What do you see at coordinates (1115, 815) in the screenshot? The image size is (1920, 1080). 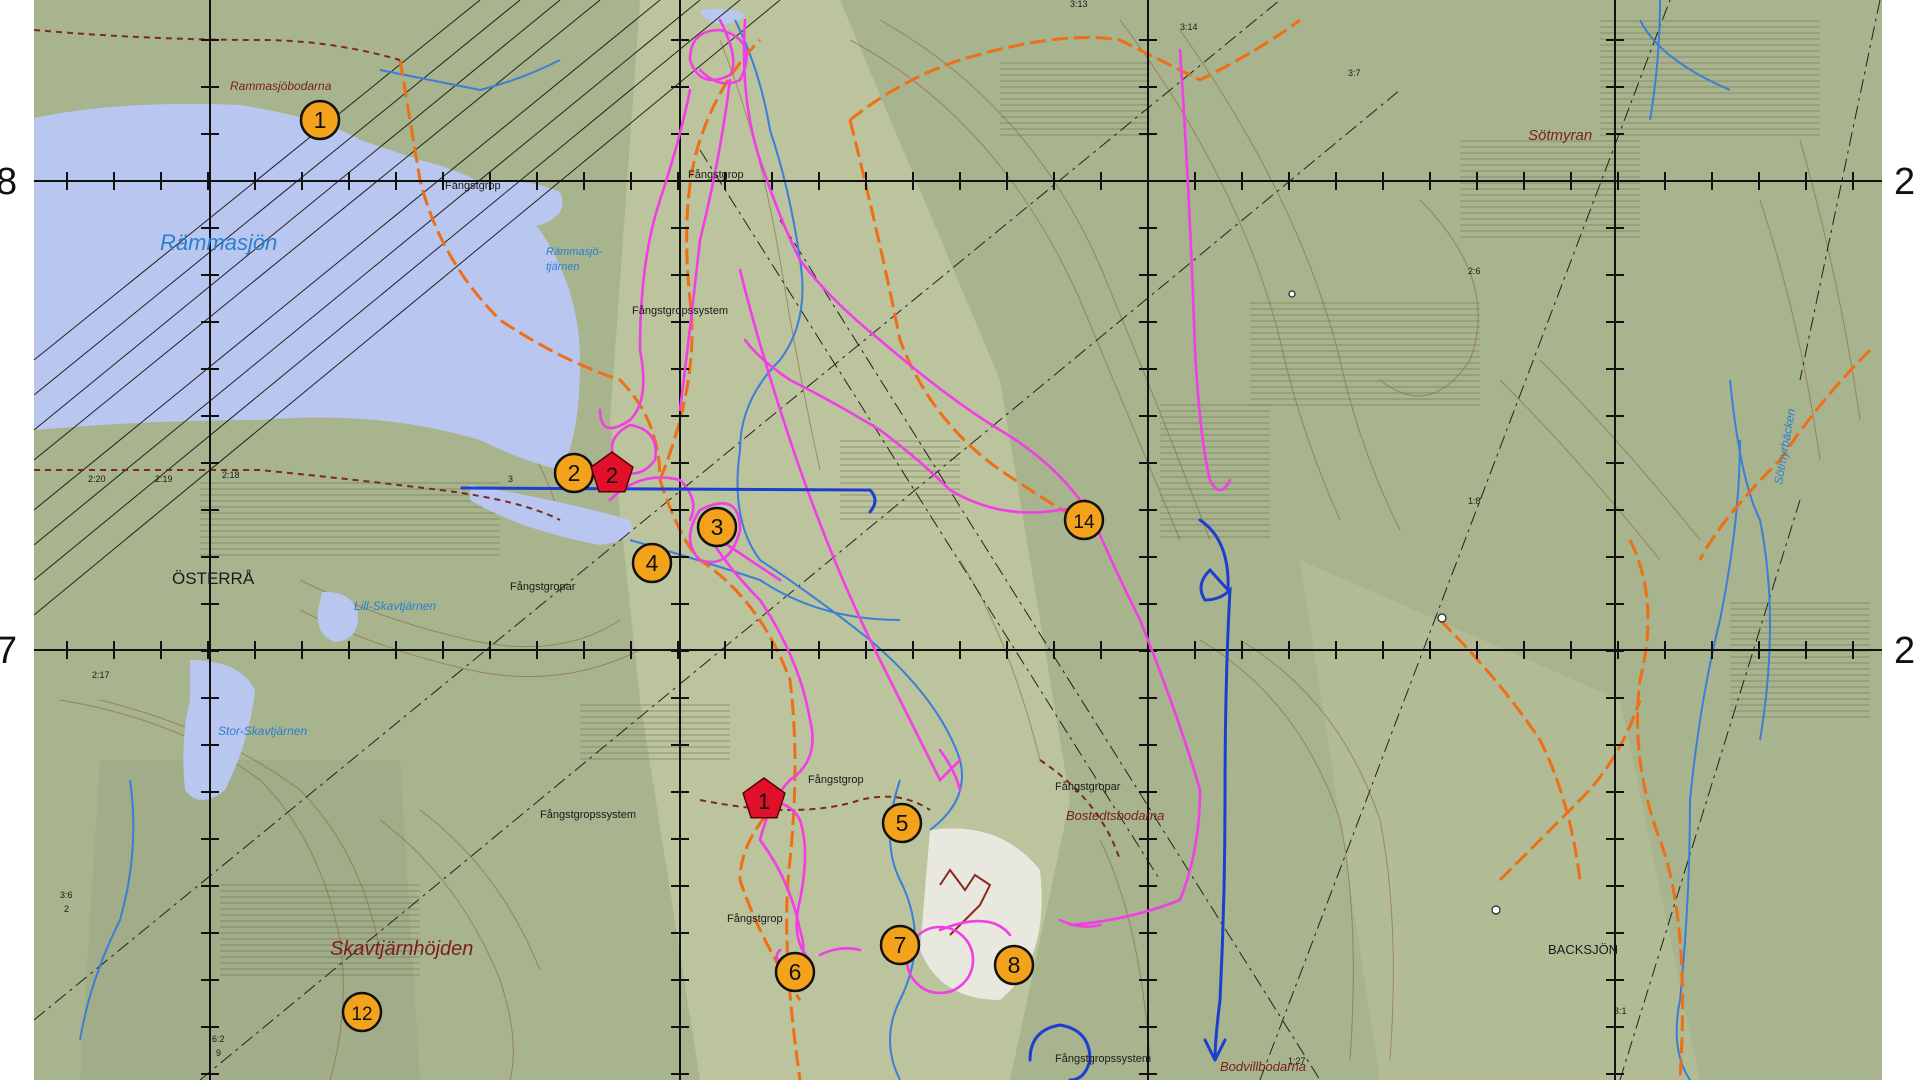 I see `place-label-bostedtsbodarna: Bostedtsbodarna` at bounding box center [1115, 815].